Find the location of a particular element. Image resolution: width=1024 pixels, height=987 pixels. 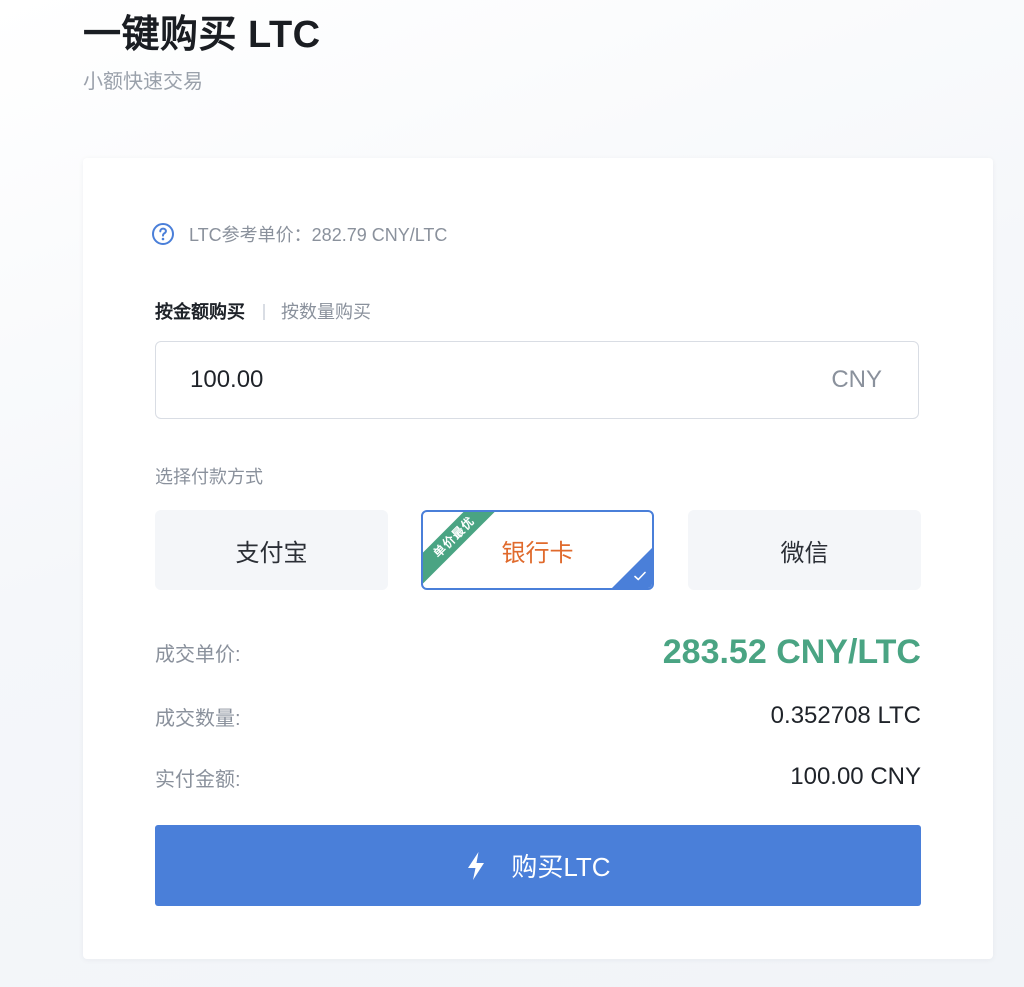

deal-quantity-label: 成交数量: is located at coordinates (198, 718).